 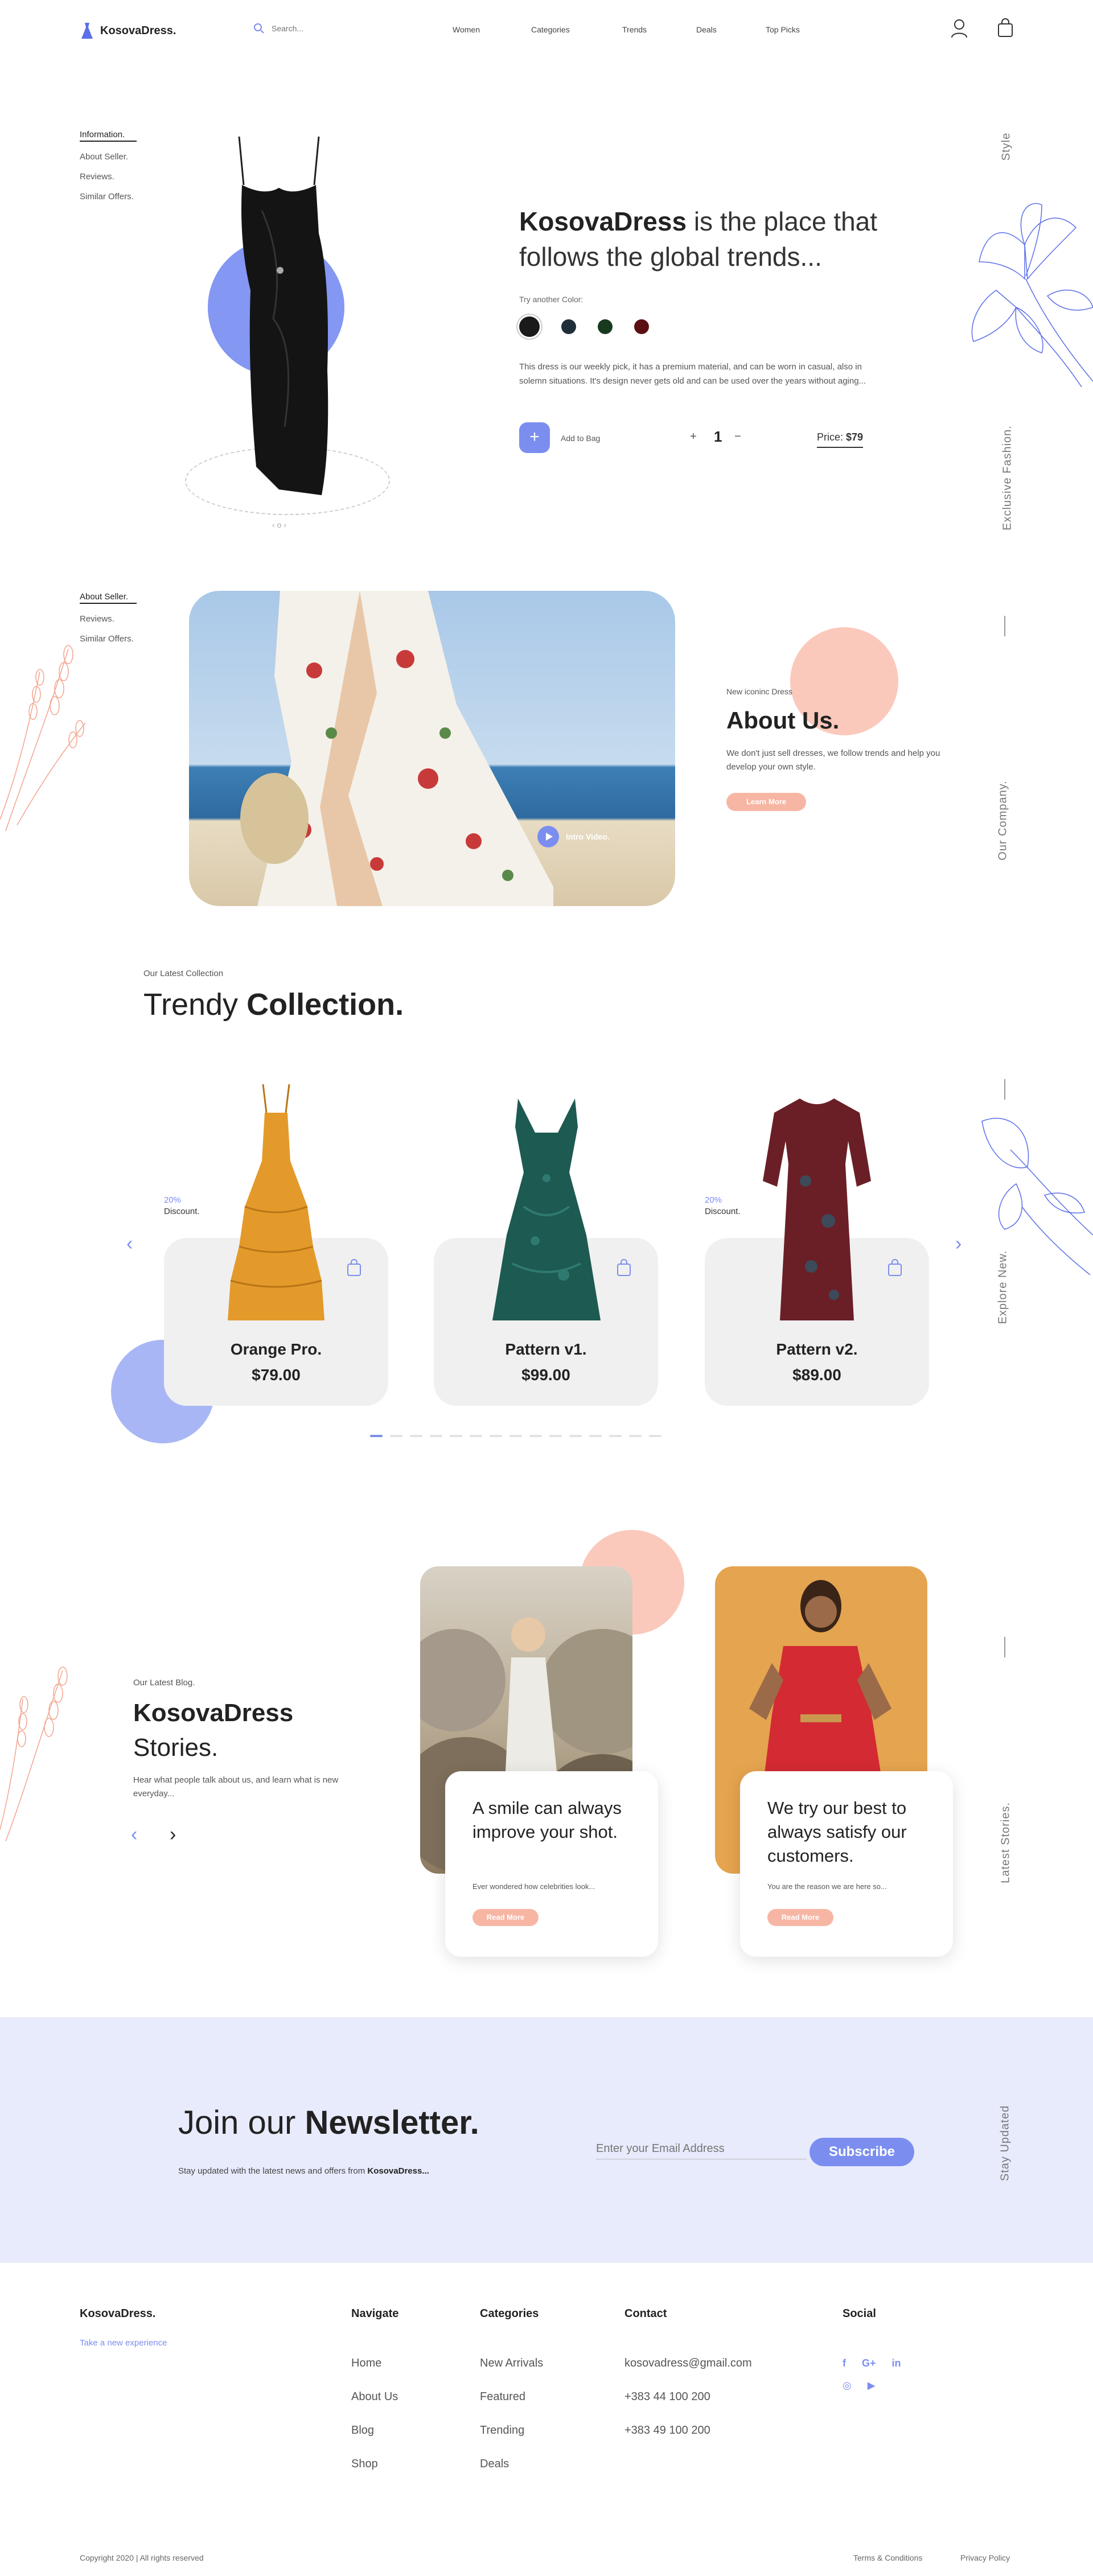 I want to click on side-nav-reviews: Reviews., so click(x=108, y=177).